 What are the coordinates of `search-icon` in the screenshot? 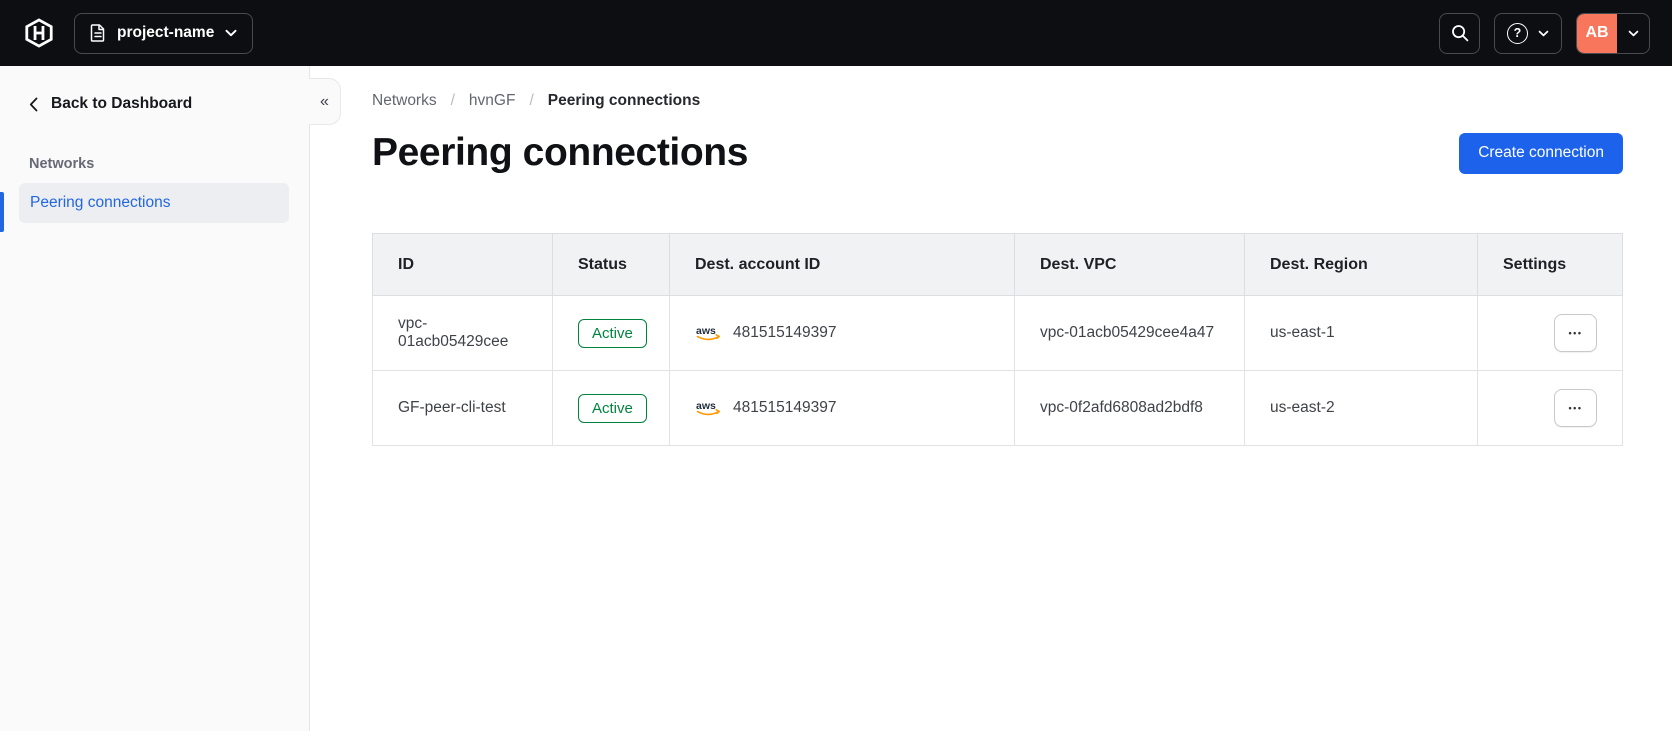 It's located at (1459, 33).